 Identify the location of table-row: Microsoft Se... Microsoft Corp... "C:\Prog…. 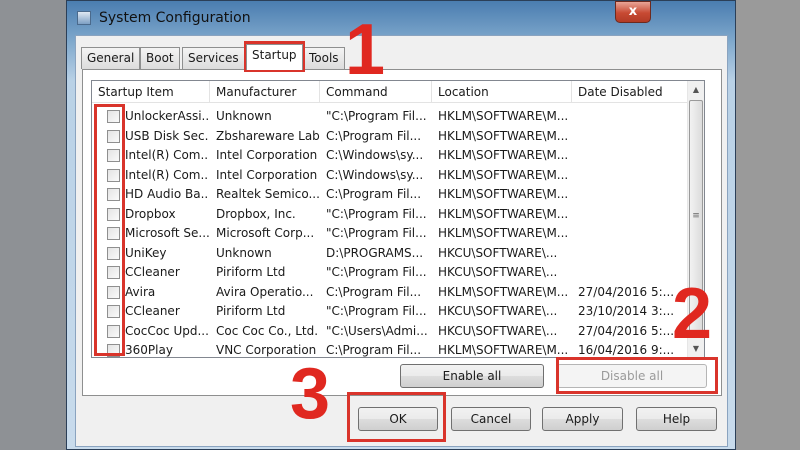
(390, 234).